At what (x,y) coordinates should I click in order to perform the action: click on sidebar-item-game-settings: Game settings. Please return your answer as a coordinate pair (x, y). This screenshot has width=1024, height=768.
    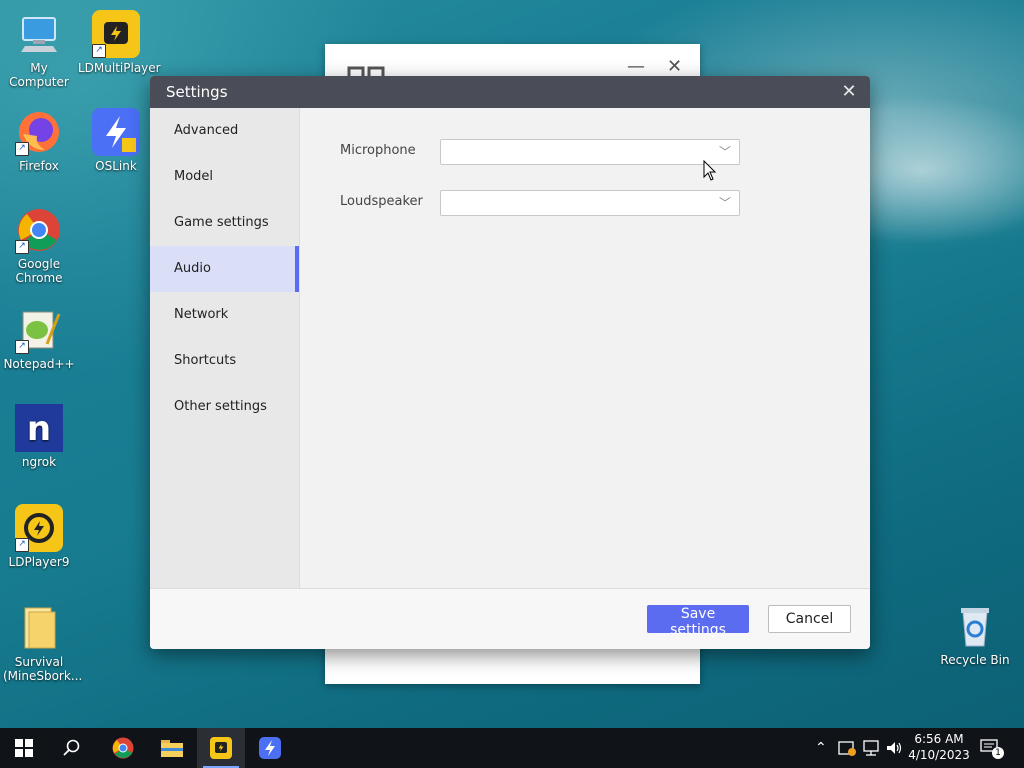
    Looking at the image, I should click on (224, 223).